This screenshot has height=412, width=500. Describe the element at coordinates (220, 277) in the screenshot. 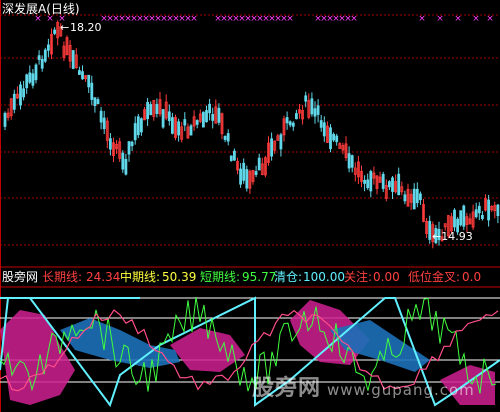

I see `short-line-label: 短期线:` at that location.